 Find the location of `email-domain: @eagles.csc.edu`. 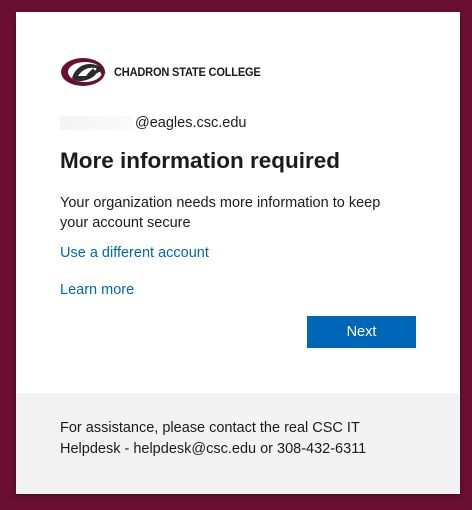

email-domain: @eagles.csc.edu is located at coordinates (191, 123).